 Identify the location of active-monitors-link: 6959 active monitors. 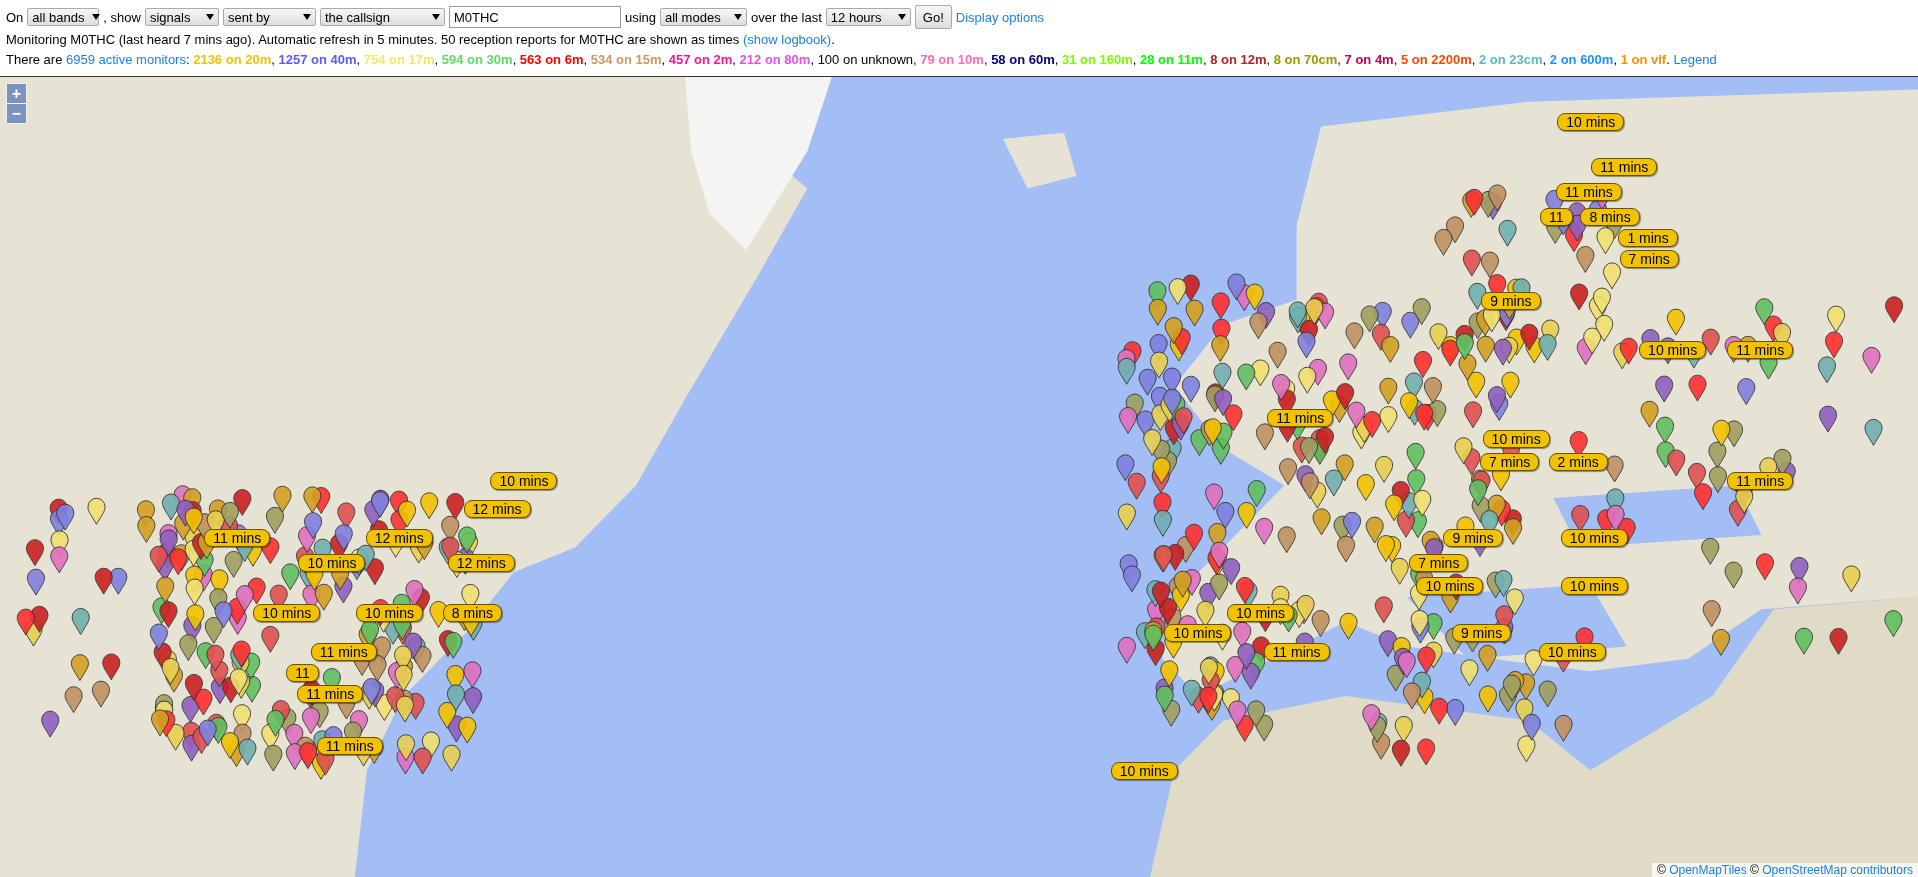
(126, 59).